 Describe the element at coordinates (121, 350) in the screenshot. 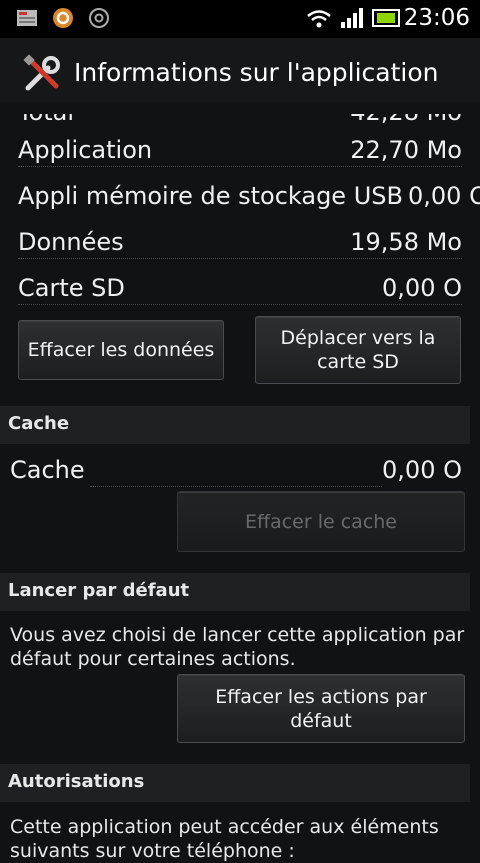

I see `clear-data-button: Effacer les données` at that location.